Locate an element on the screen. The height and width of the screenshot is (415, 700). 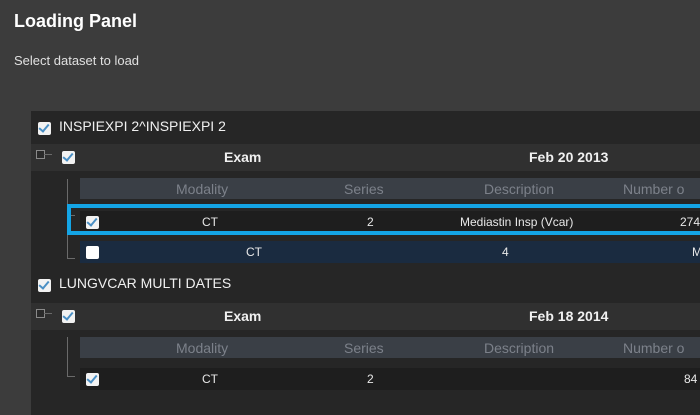
exam-row: Exam Feb 18 2014 is located at coordinates (365, 316).